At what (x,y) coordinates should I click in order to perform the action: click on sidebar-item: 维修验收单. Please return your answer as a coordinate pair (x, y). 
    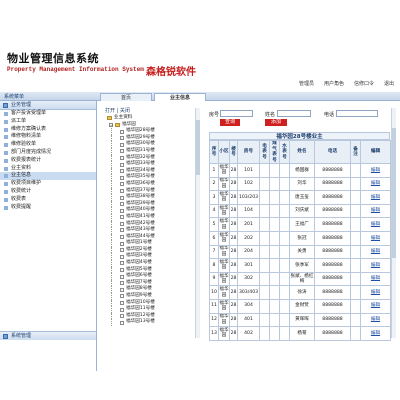
    Looking at the image, I should click on (48, 145).